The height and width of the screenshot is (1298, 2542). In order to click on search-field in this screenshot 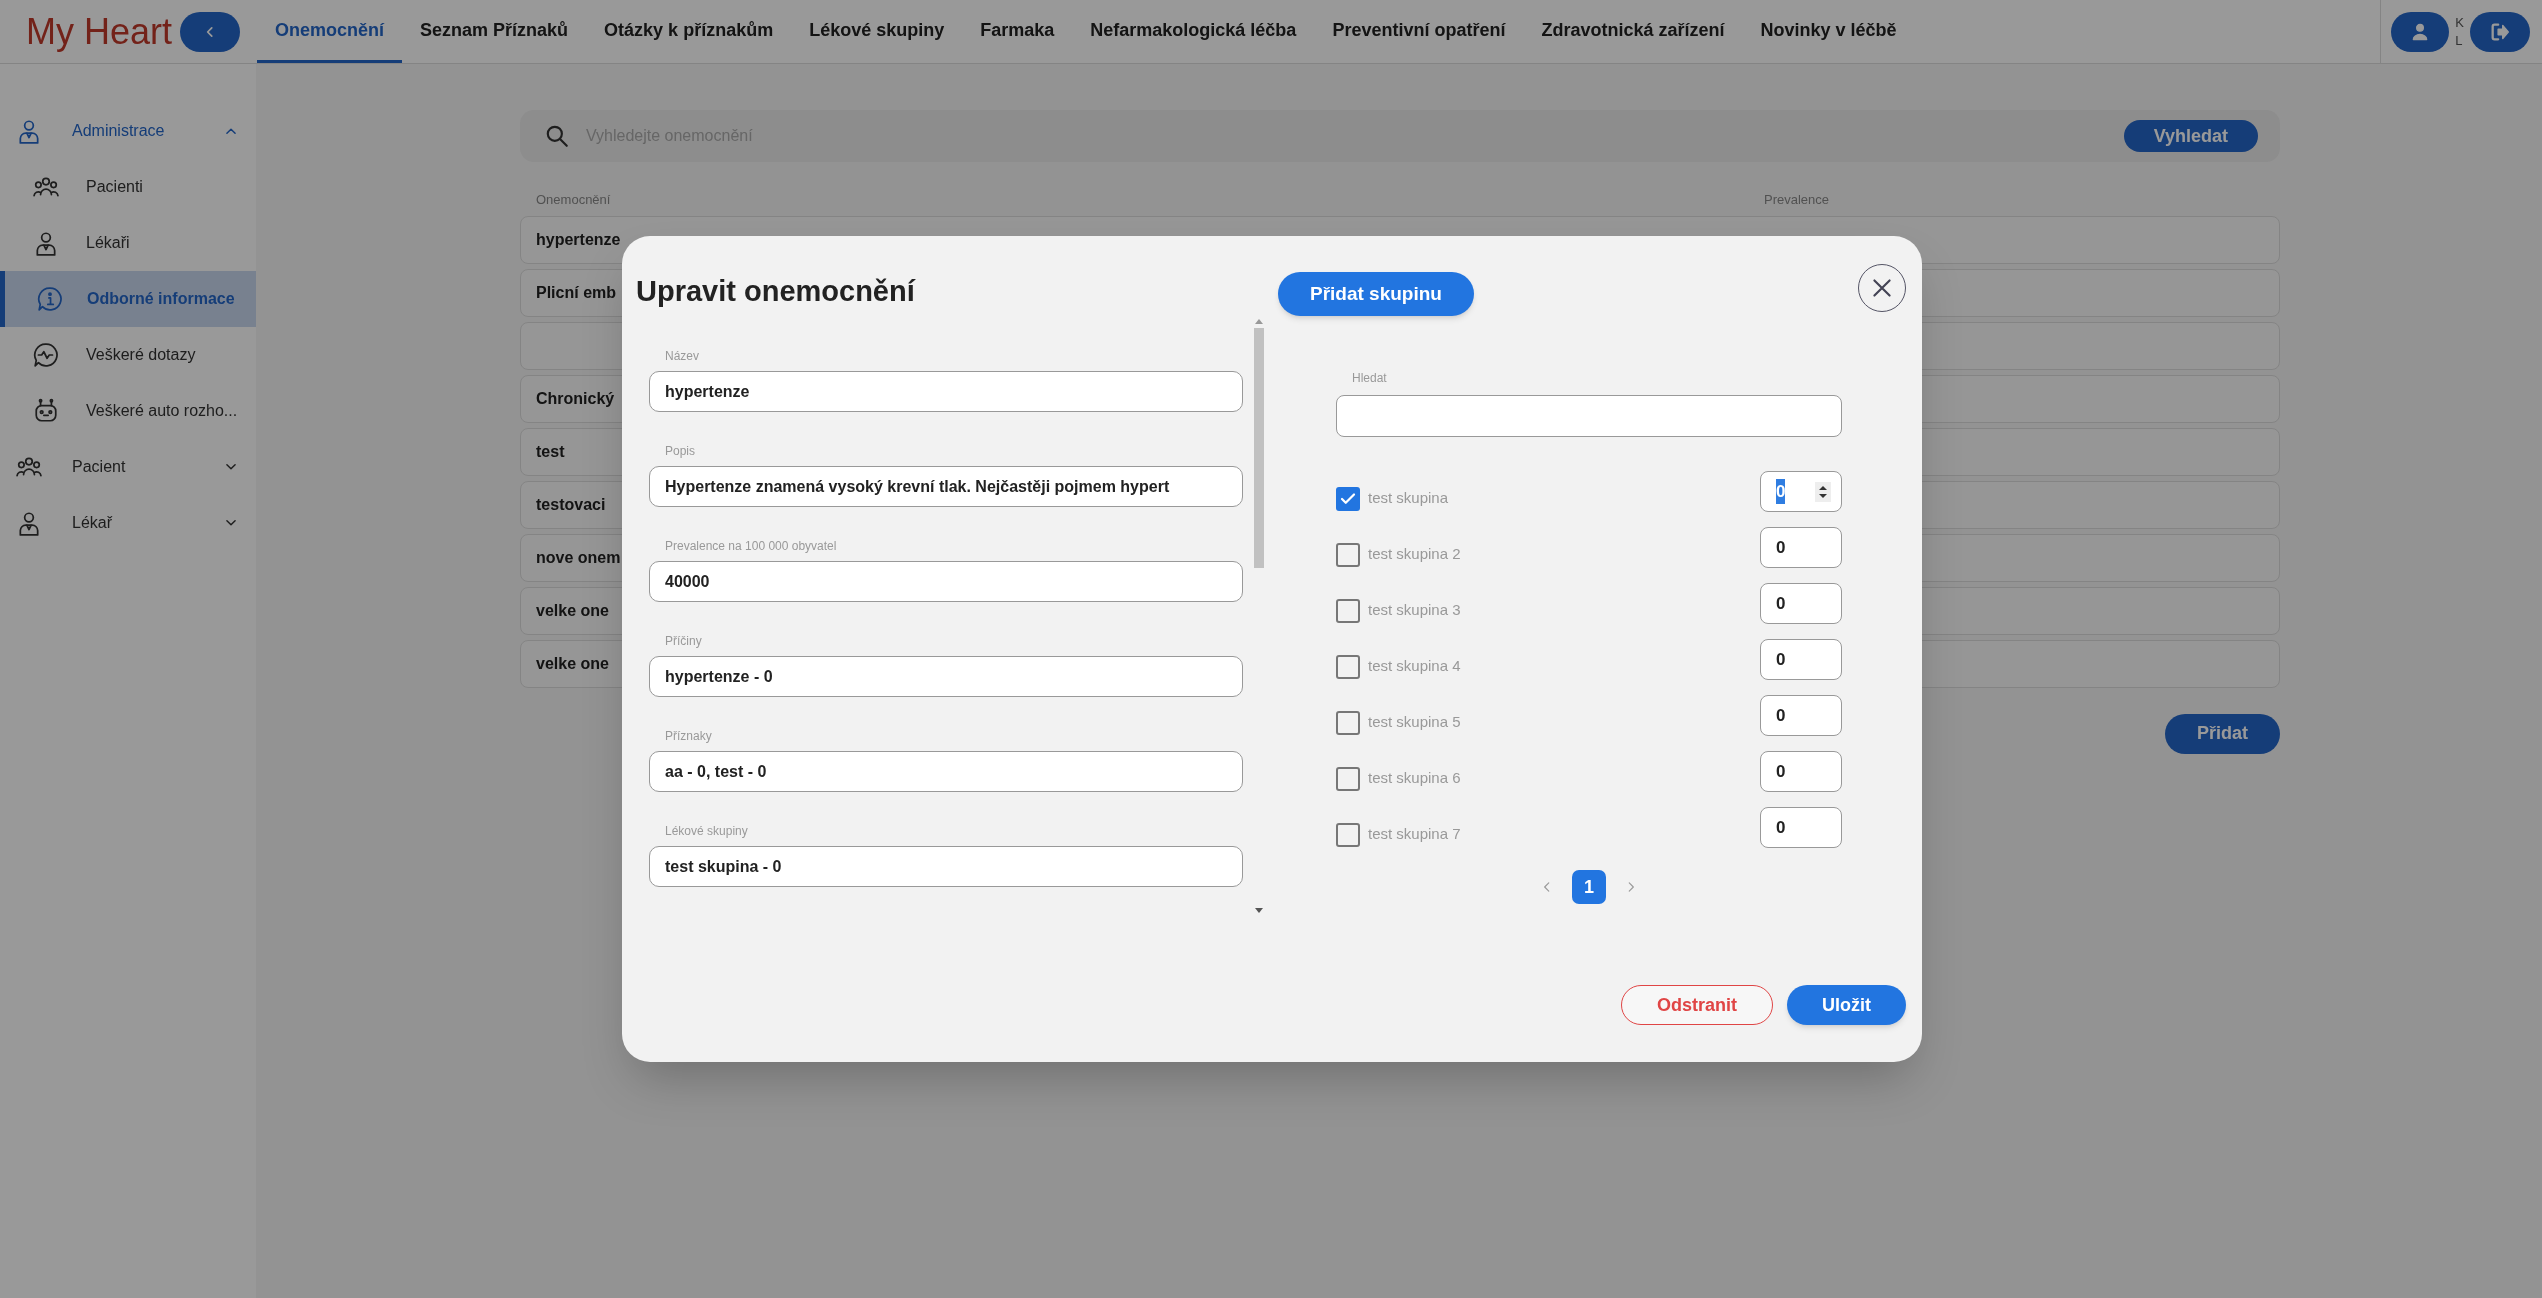, I will do `click(1589, 416)`.